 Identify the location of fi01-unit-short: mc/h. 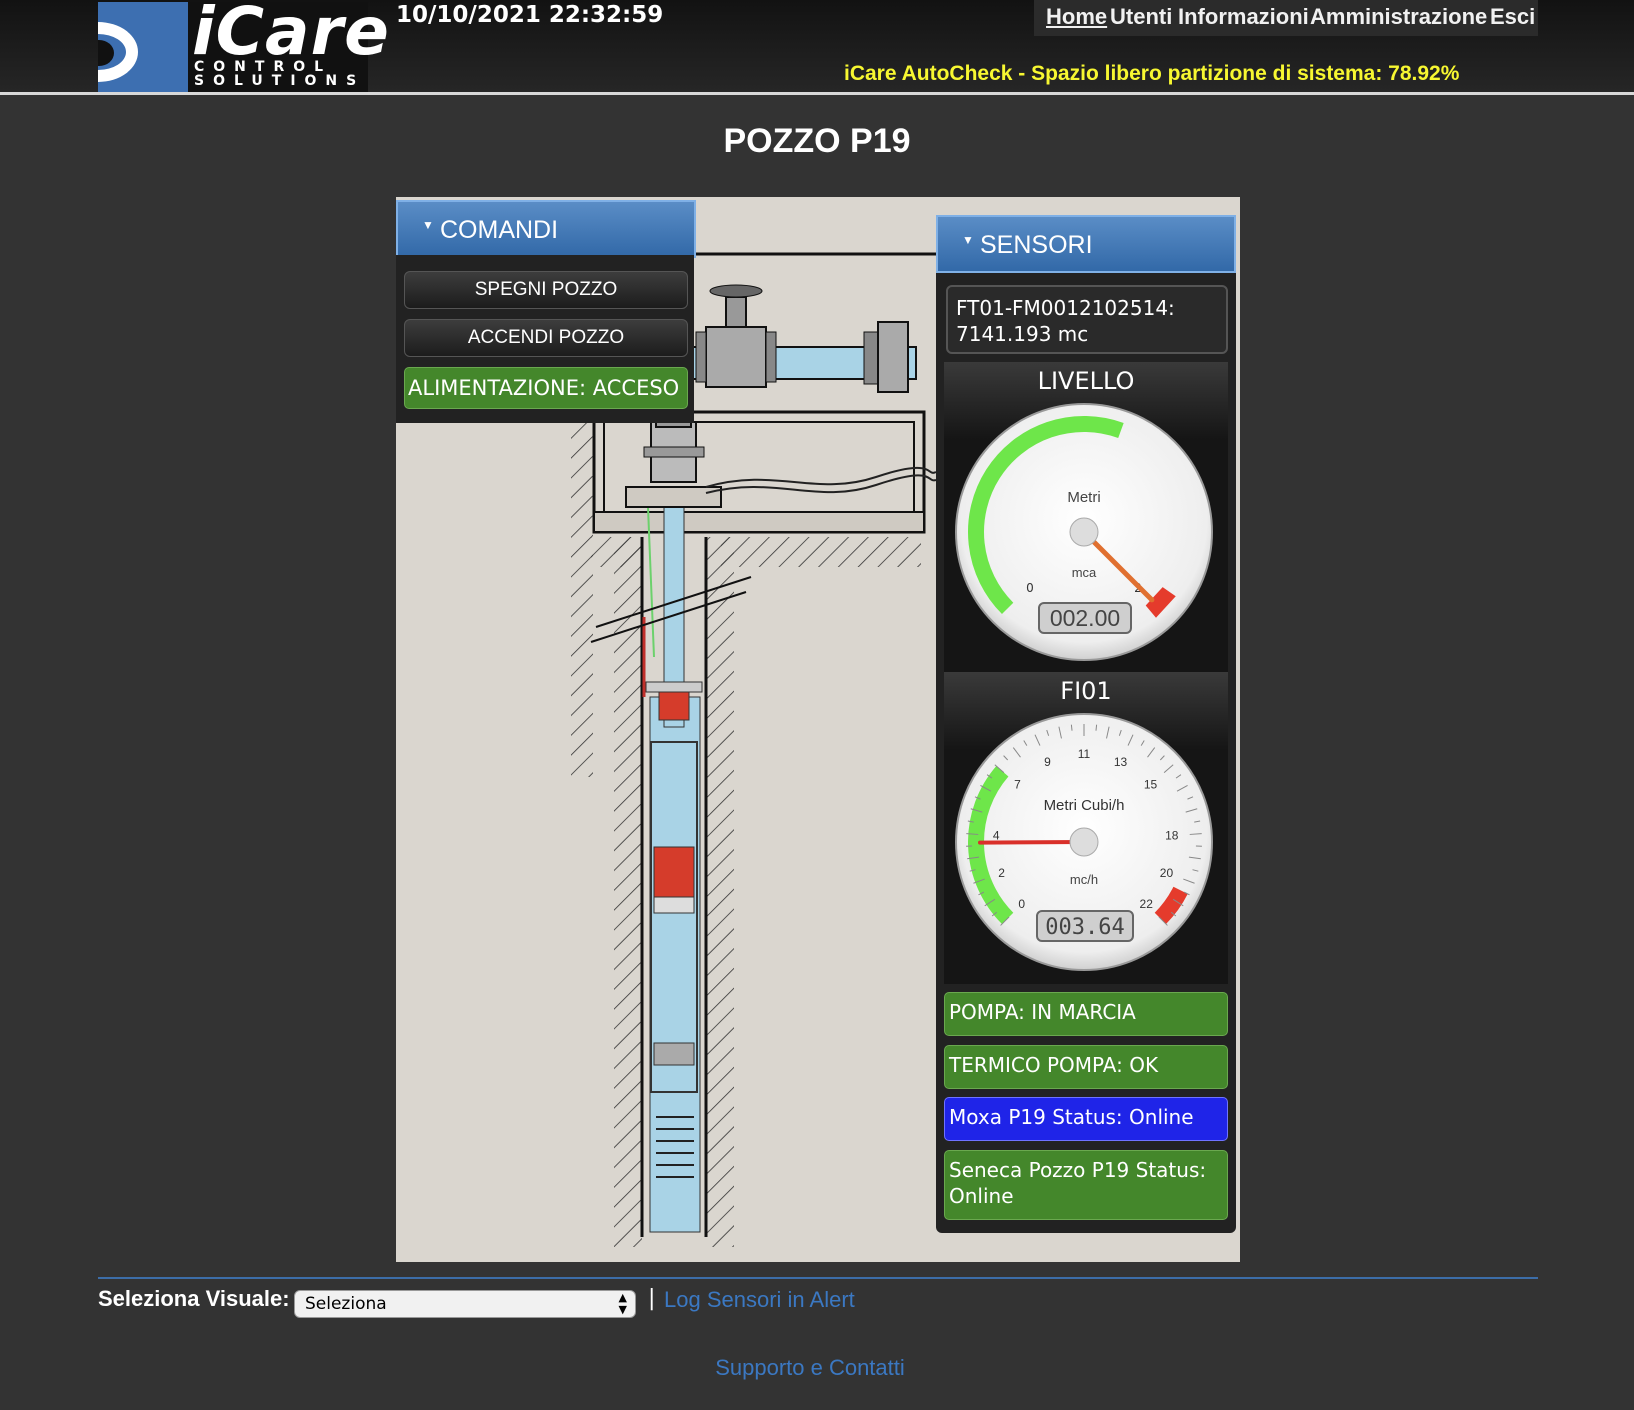
(1084, 879).